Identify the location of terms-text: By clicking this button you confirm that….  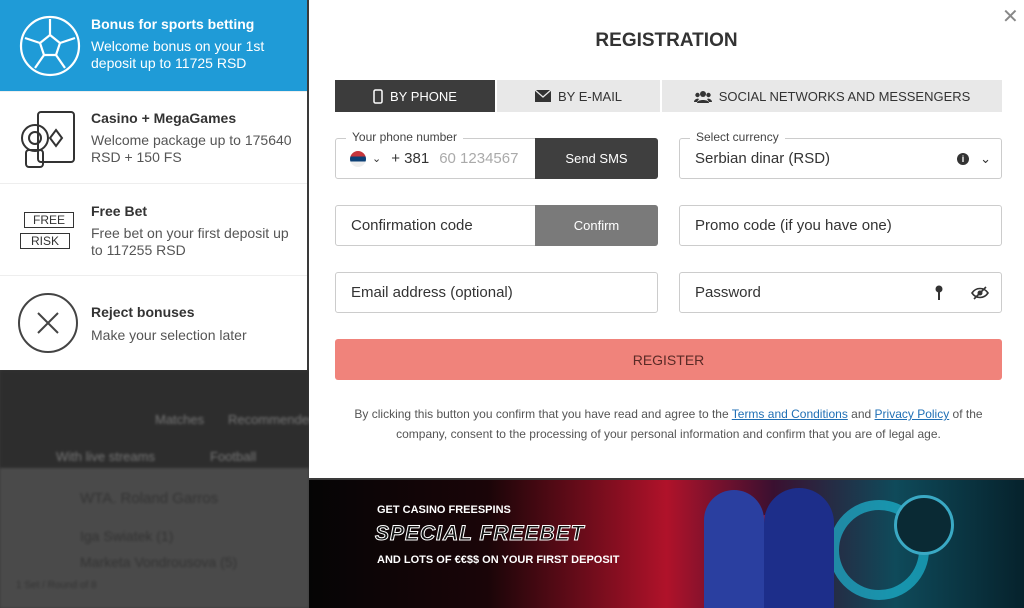
(668, 424).